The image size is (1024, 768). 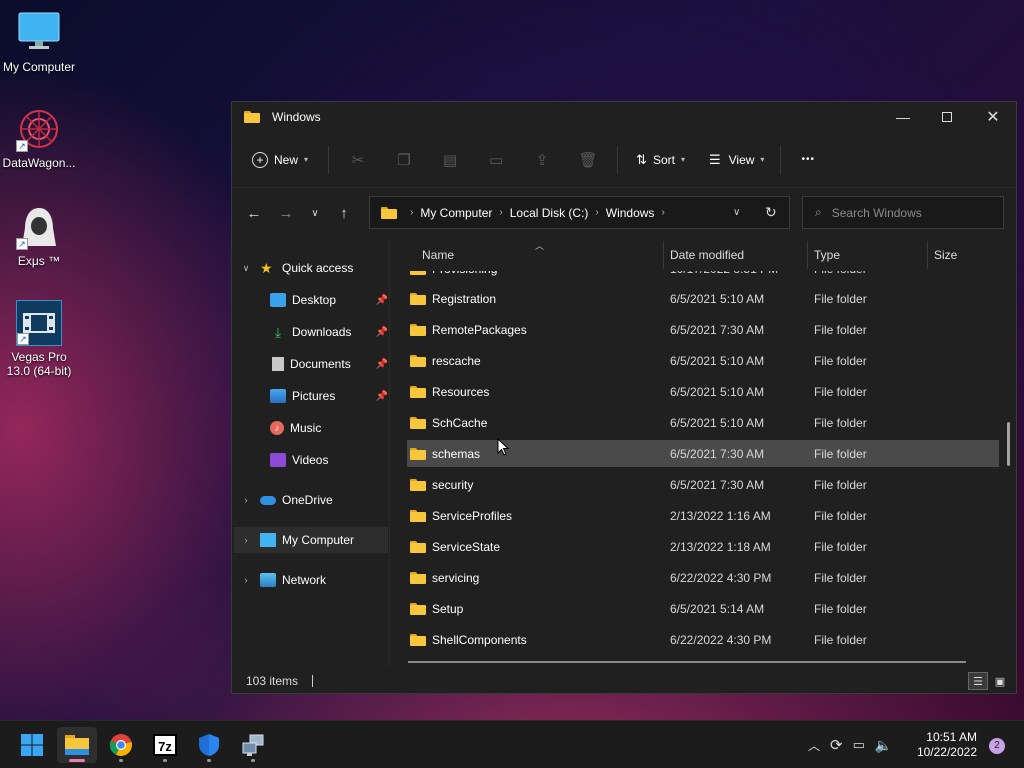 I want to click on file-explorer-icon, so click(x=77, y=745).